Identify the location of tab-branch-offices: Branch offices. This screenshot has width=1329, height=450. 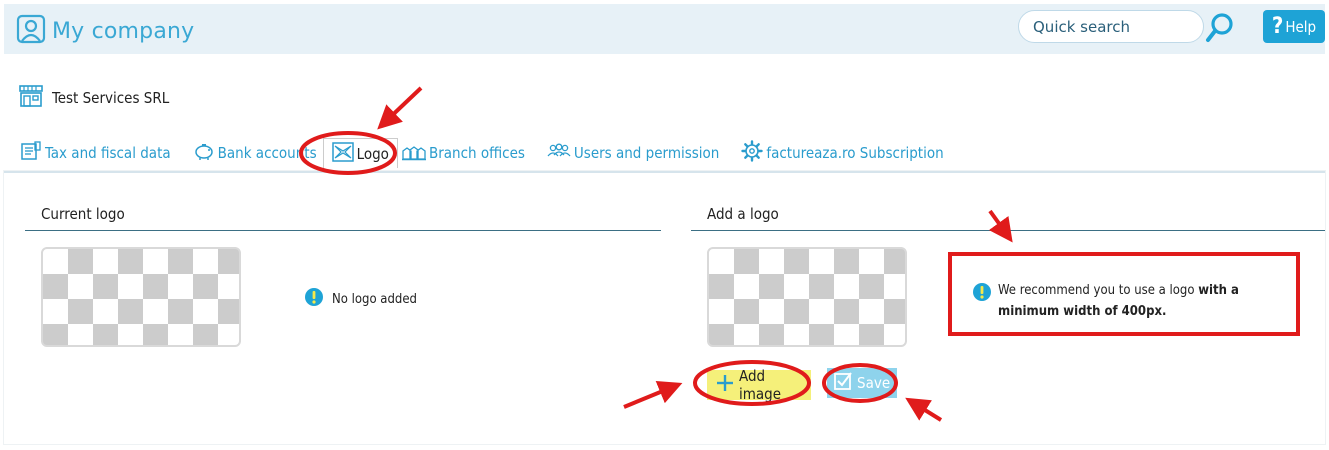
(463, 153).